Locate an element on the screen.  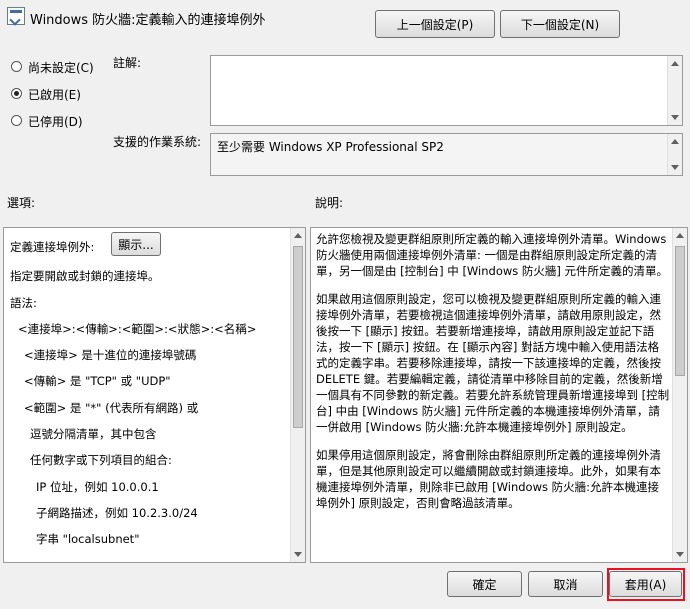
comment-scrollbar is located at coordinates (674, 90).